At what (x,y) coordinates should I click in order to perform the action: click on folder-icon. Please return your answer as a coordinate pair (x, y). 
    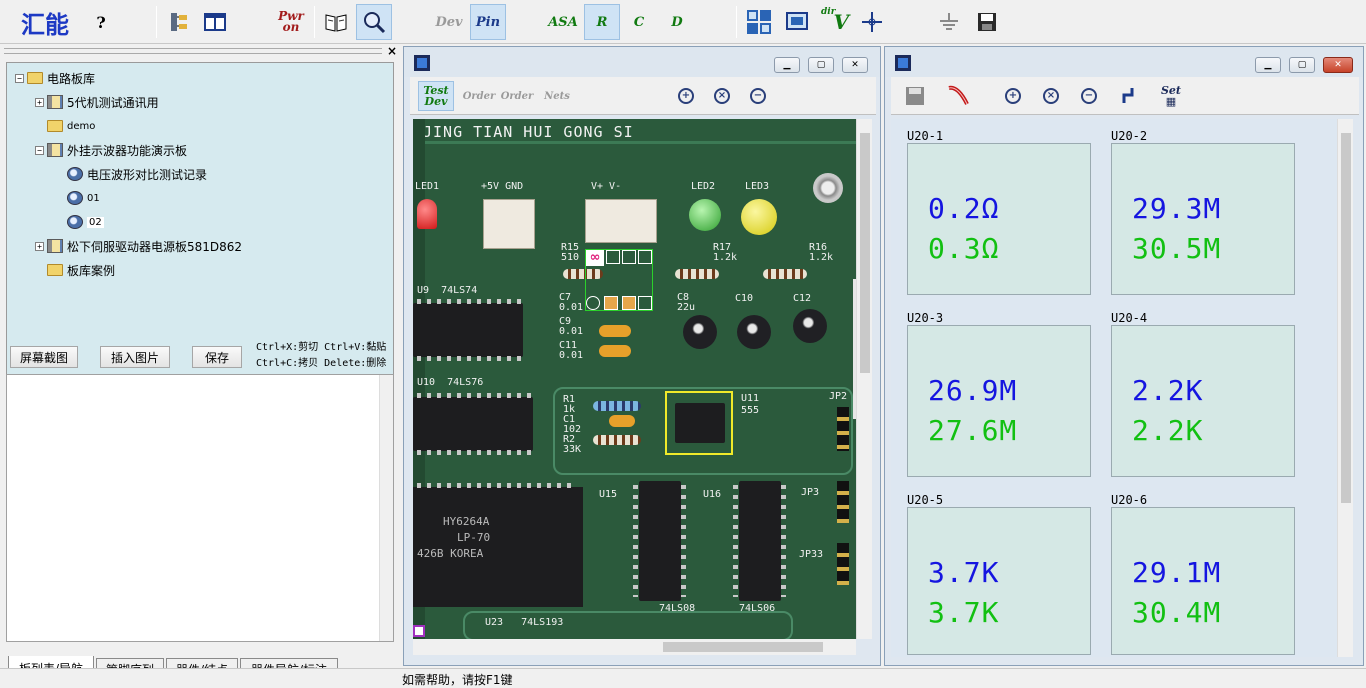
    Looking at the image, I should click on (55, 270).